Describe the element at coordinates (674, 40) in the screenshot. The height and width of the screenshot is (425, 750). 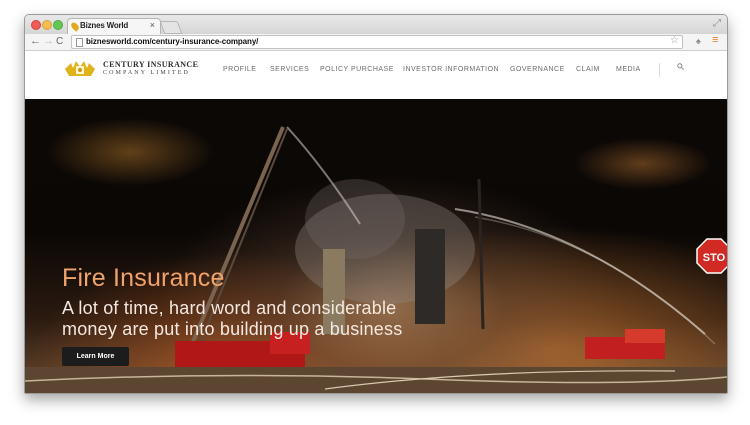
I see `star-icon: ☆` at that location.